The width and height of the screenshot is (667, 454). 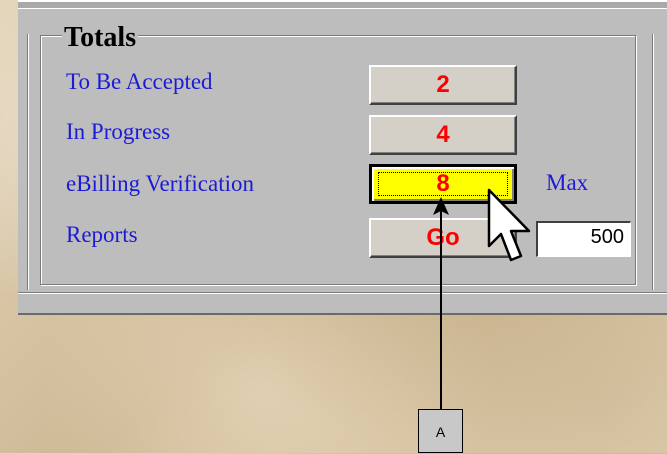 What do you see at coordinates (160, 183) in the screenshot?
I see `label-ebilling-verification: eBilling Verification` at bounding box center [160, 183].